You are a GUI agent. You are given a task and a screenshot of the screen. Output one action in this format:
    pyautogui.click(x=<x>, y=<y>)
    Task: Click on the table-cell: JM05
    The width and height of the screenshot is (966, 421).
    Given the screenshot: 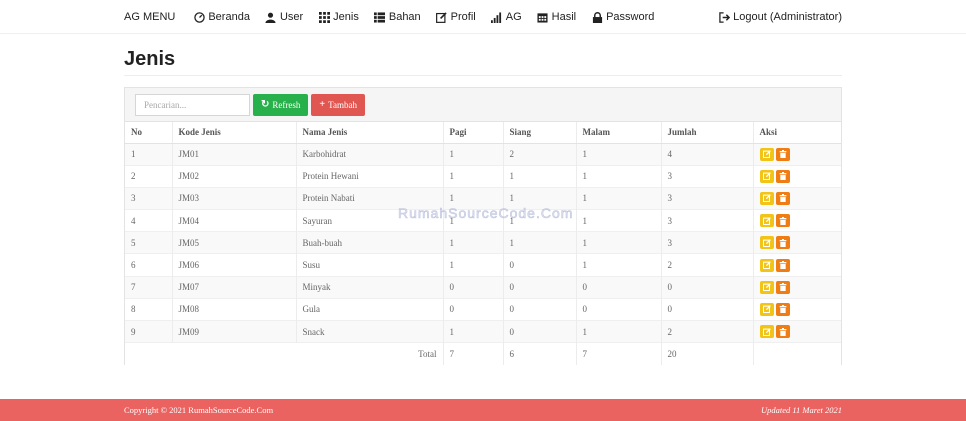 What is the action you would take?
    pyautogui.click(x=234, y=242)
    